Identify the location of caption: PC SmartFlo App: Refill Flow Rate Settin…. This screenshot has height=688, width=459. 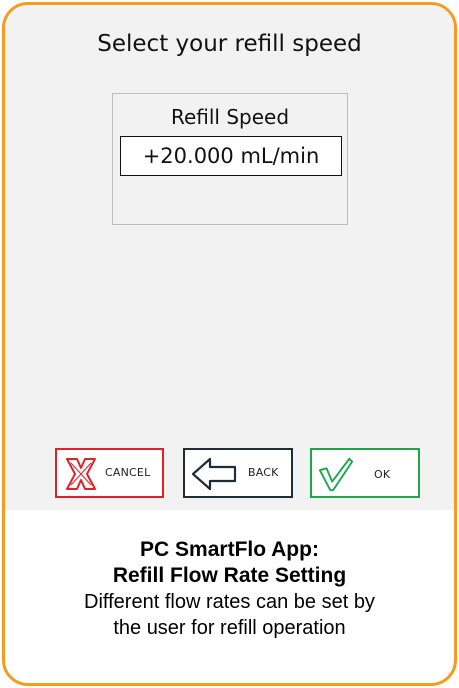
(229, 589).